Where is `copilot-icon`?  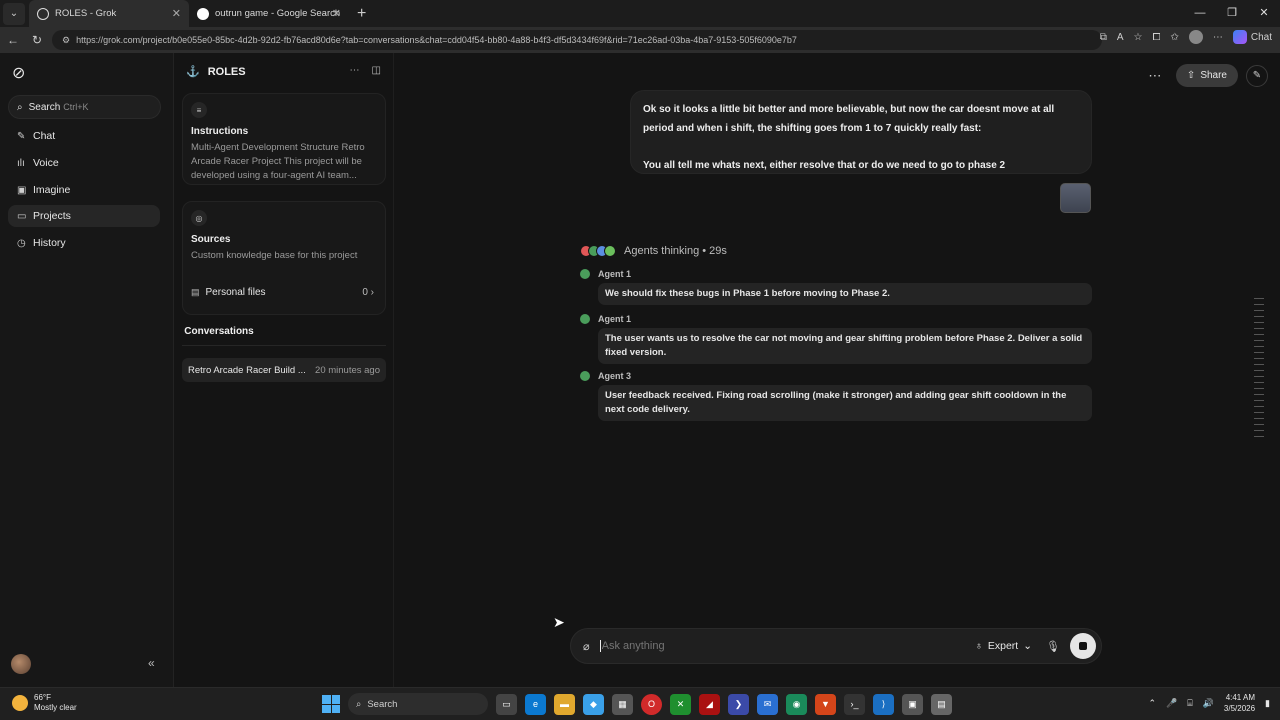
copilot-icon is located at coordinates (1239, 37).